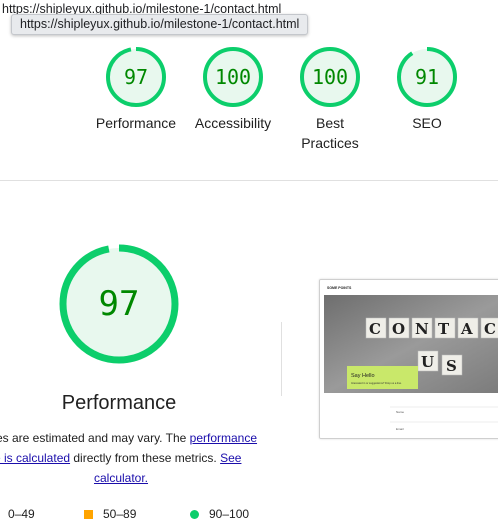 The height and width of the screenshot is (525, 498). I want to click on performance-gauge-large: 97, so click(119, 304).